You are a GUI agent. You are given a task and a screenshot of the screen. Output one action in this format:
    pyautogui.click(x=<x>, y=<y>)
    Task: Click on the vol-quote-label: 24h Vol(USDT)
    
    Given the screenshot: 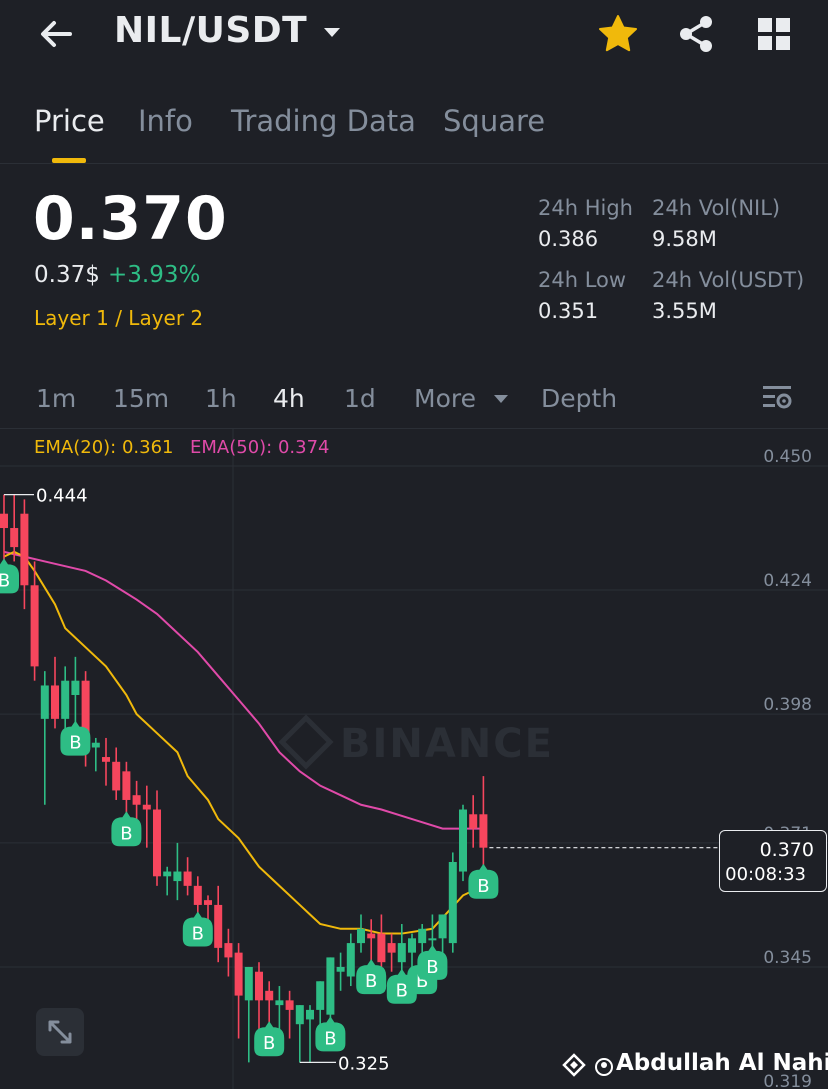 What is the action you would take?
    pyautogui.click(x=728, y=280)
    